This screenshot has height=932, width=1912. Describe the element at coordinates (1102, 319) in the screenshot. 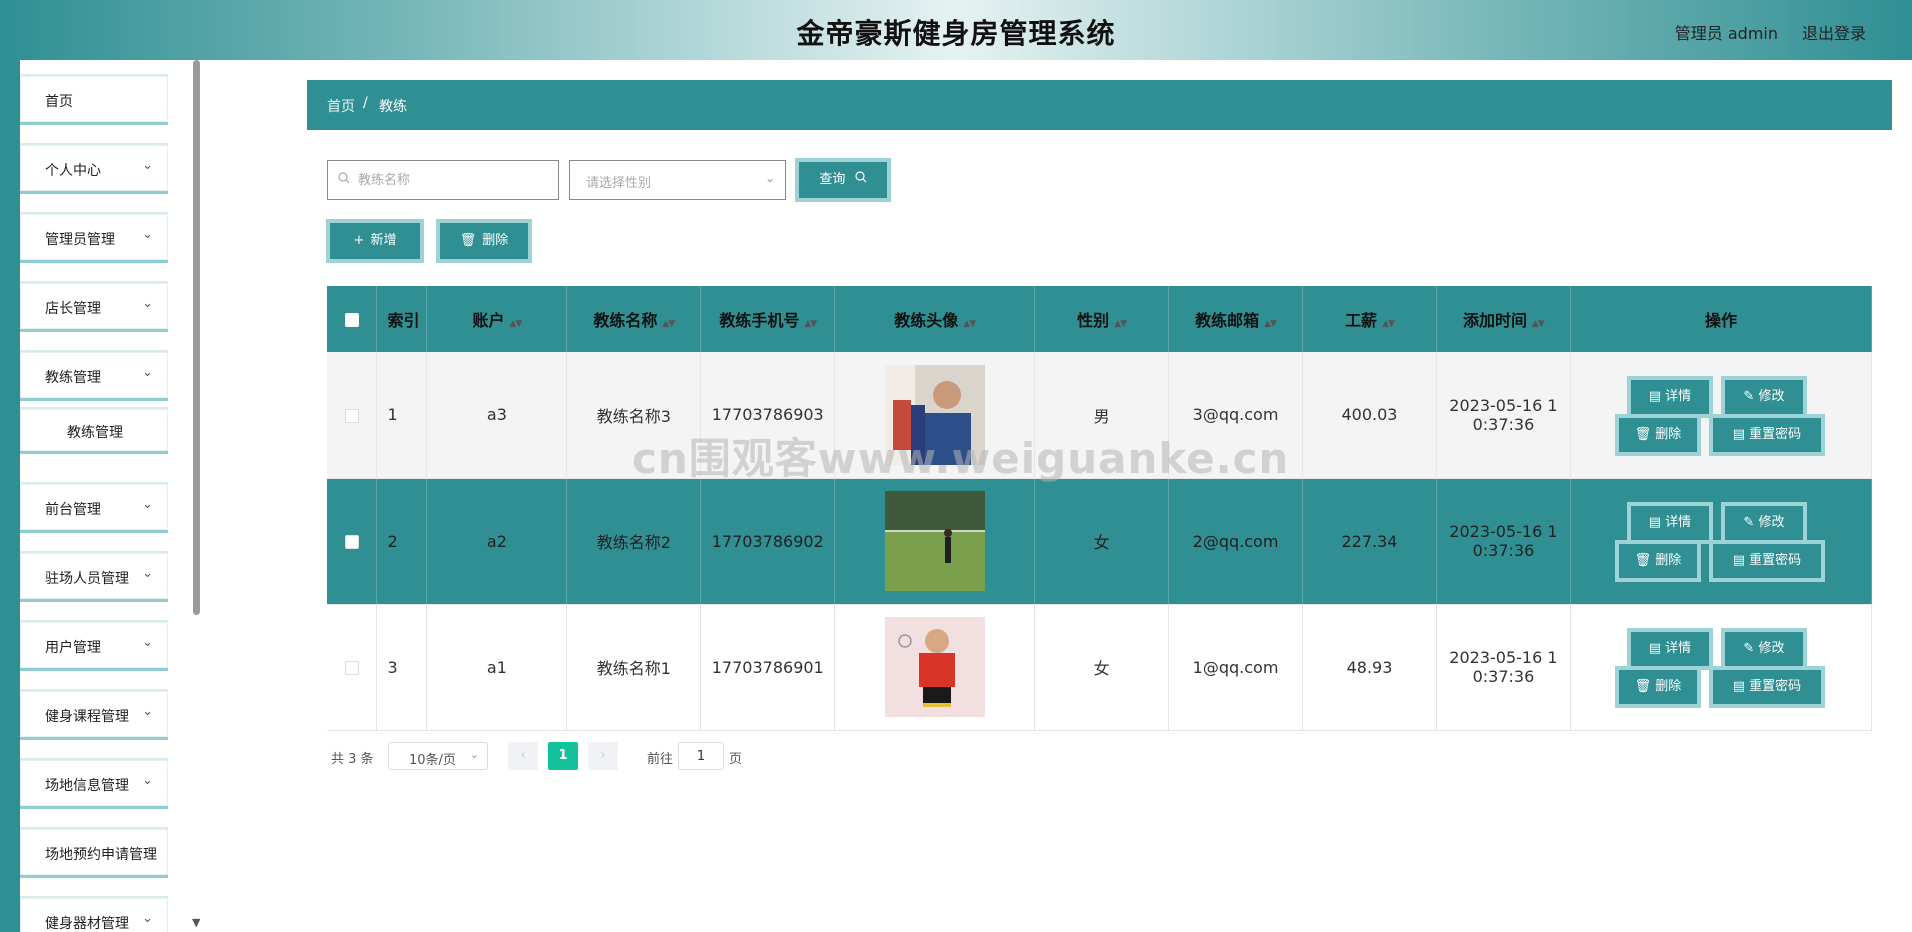

I see `column-header-gender: 性别 ▲▼` at that location.